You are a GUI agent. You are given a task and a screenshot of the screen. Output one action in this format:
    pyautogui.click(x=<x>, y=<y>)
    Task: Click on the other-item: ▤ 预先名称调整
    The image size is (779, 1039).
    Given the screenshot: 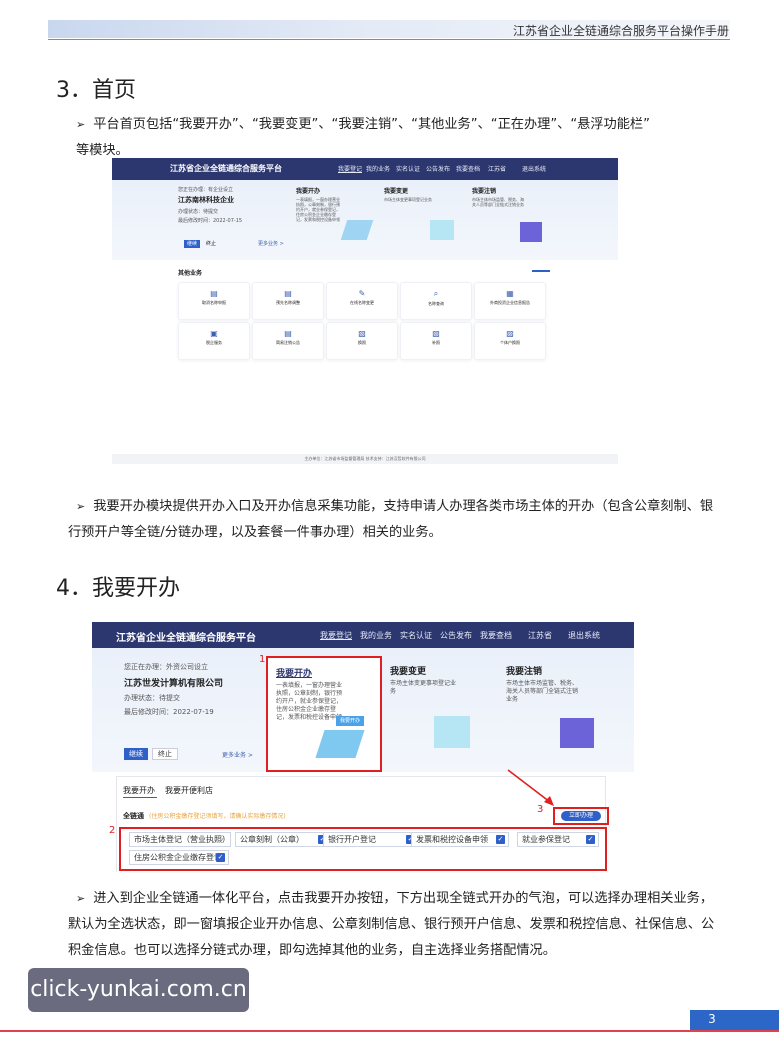 What is the action you would take?
    pyautogui.click(x=288, y=301)
    